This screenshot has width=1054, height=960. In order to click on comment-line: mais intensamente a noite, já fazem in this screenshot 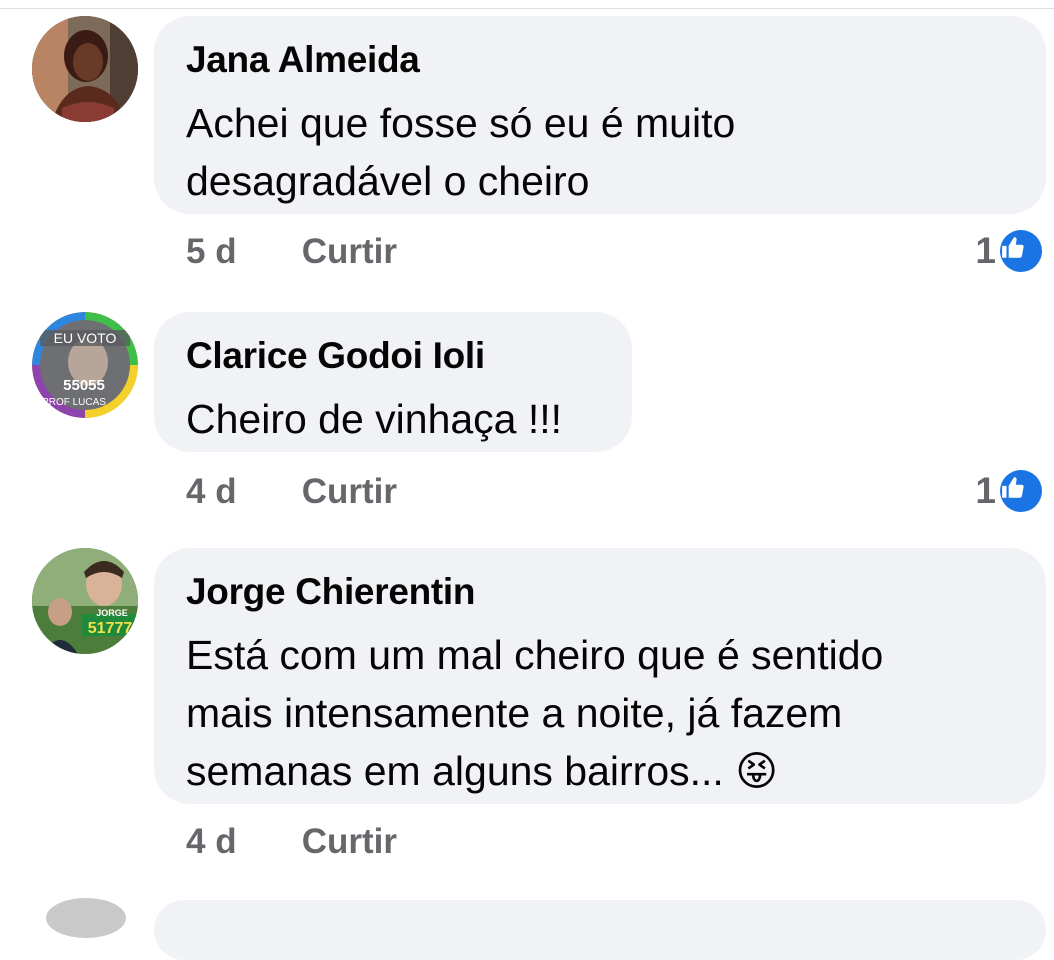, I will do `click(514, 713)`.